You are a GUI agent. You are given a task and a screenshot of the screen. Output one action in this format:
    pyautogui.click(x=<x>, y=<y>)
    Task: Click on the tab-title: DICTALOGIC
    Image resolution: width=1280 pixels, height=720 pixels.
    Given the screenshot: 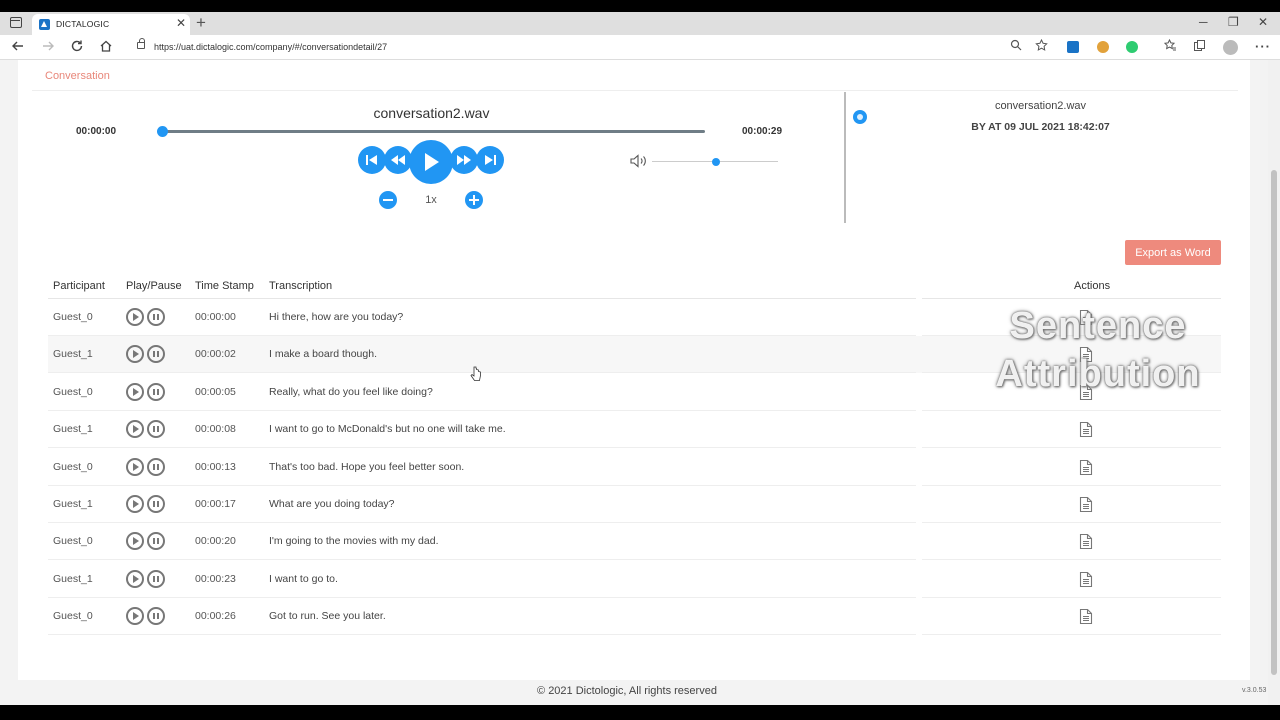 What is the action you would take?
    pyautogui.click(x=83, y=24)
    